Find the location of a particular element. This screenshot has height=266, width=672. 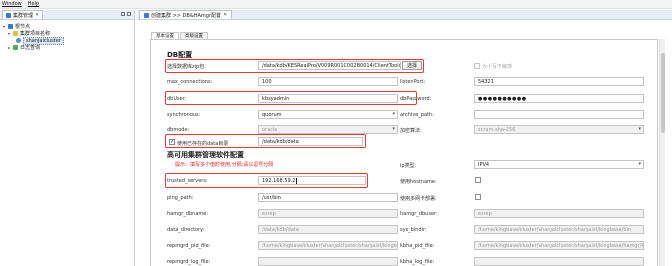

tree-node-root: ▾ 根节点 is located at coordinates (67, 26).